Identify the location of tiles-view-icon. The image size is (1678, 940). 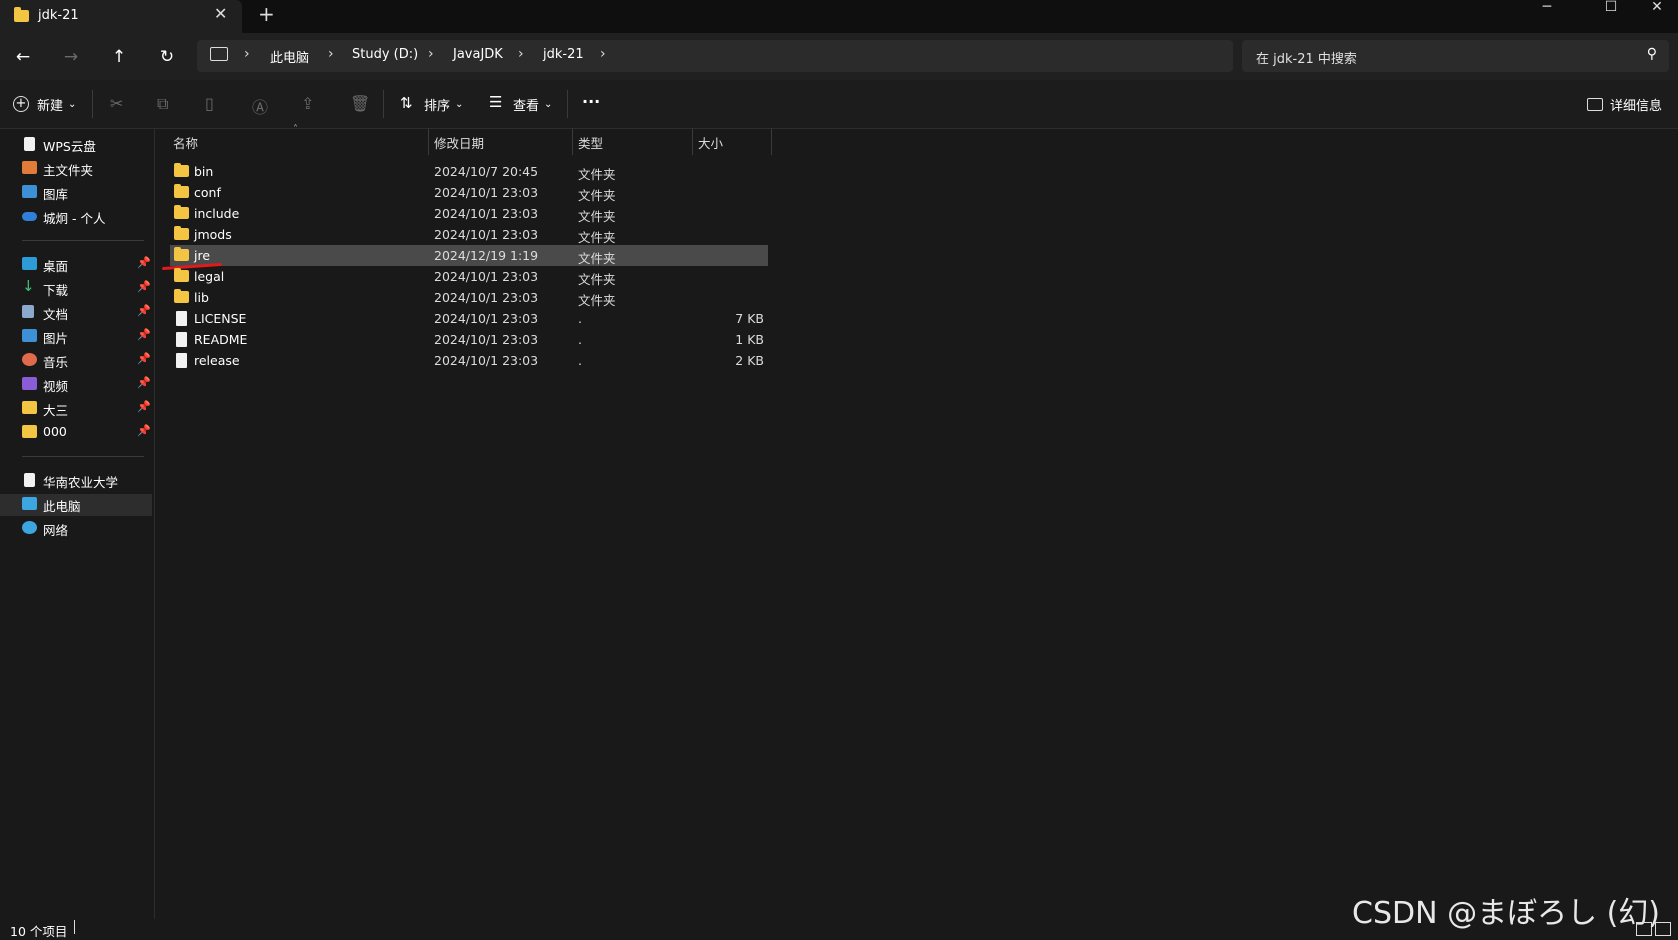
(1663, 929).